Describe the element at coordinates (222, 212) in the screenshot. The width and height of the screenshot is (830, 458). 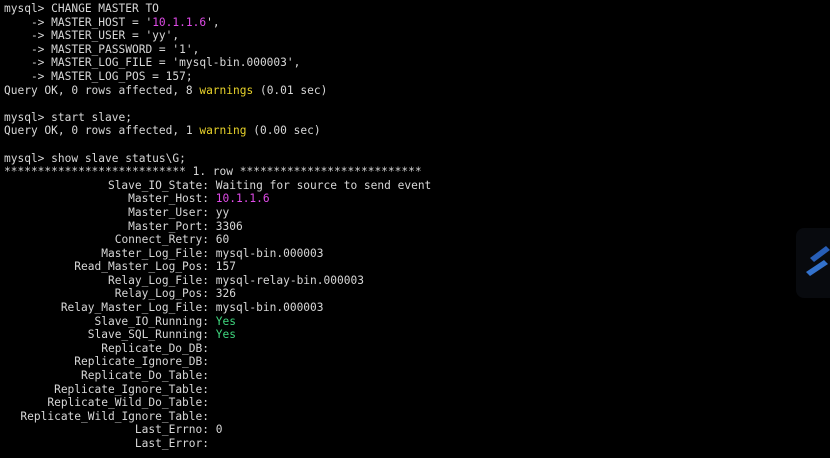
I see `status-value: yy` at that location.